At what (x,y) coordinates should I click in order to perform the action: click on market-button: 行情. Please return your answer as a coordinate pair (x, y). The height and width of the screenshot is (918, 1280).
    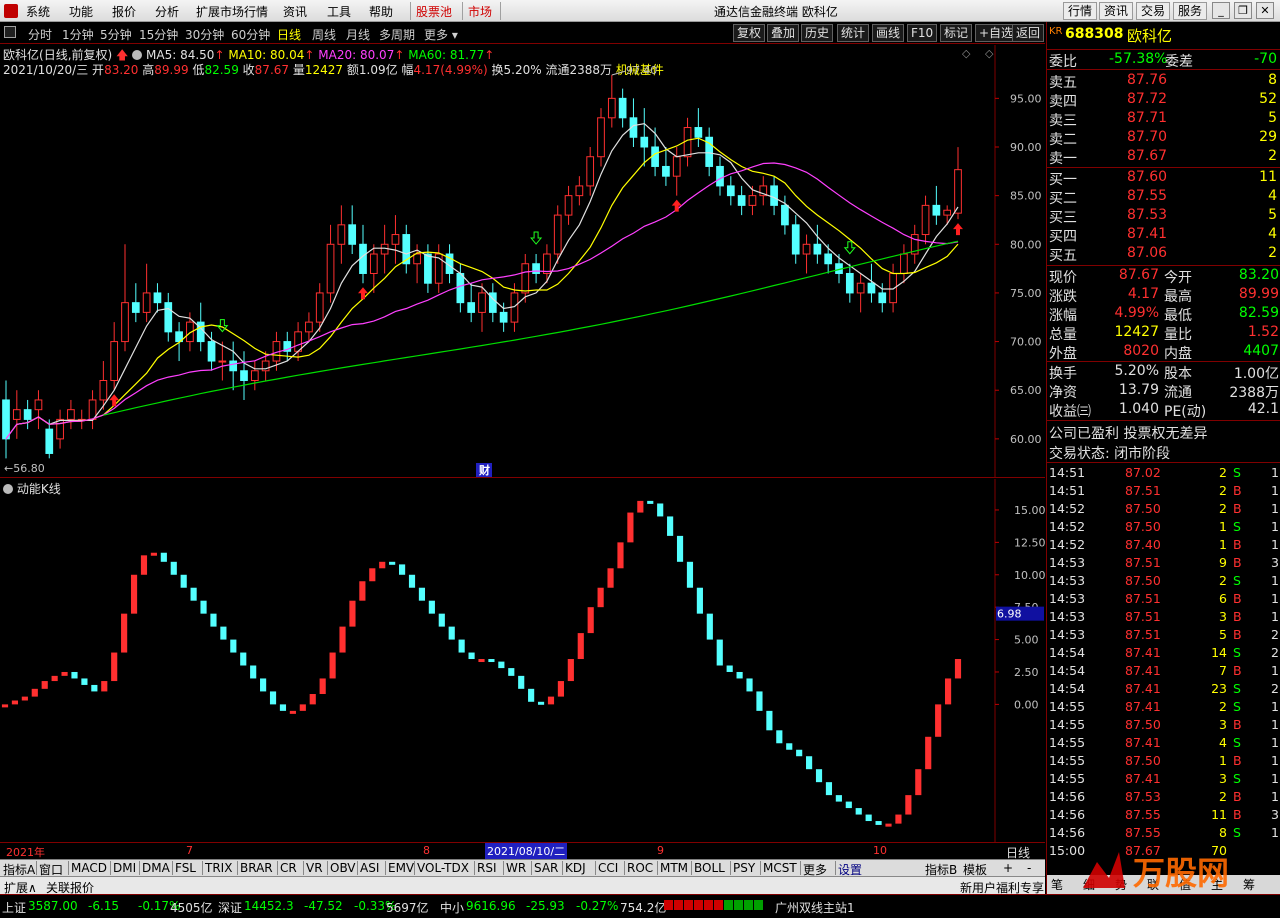
    Looking at the image, I should click on (1080, 11).